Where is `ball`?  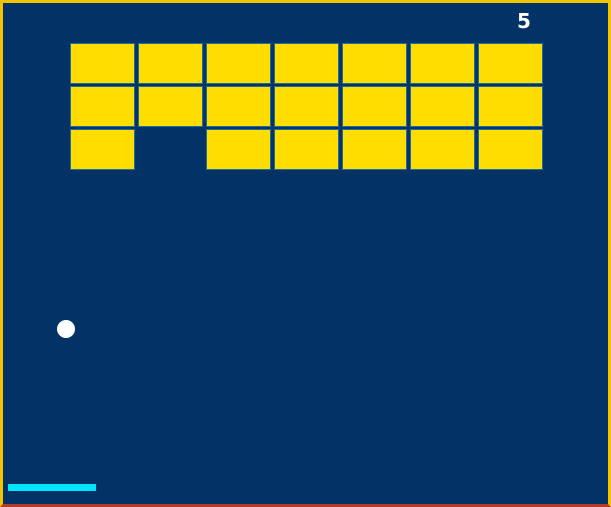
ball is located at coordinates (66, 329).